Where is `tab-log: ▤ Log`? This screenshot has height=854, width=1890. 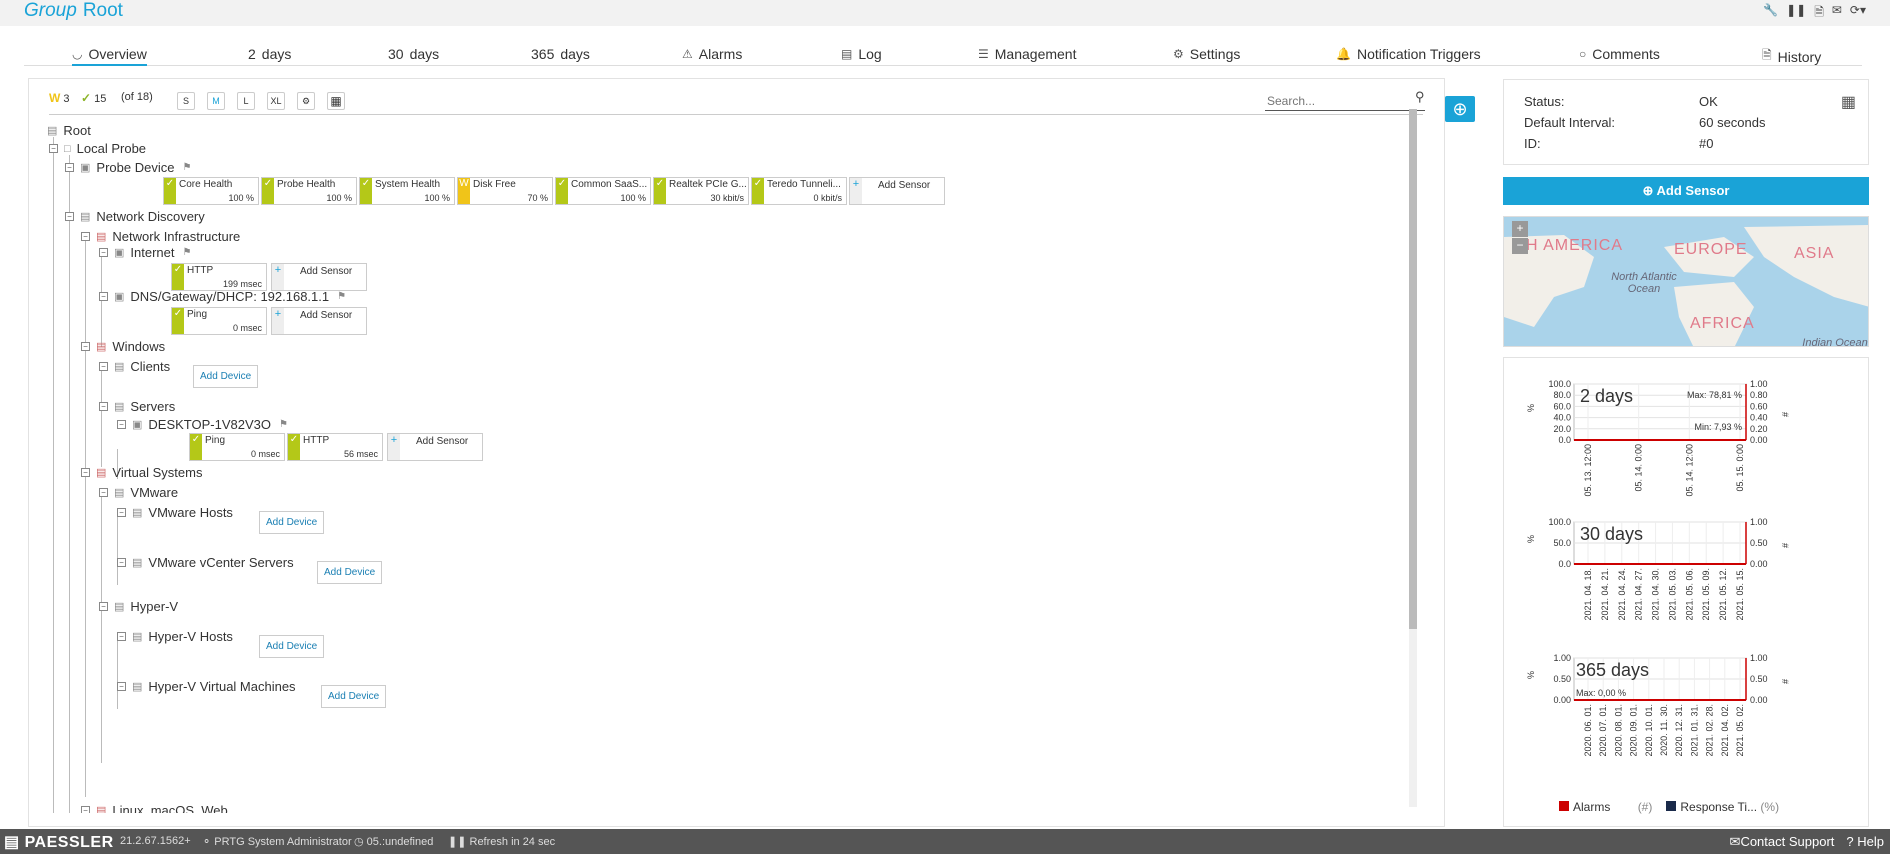
tab-log: ▤ Log is located at coordinates (861, 54).